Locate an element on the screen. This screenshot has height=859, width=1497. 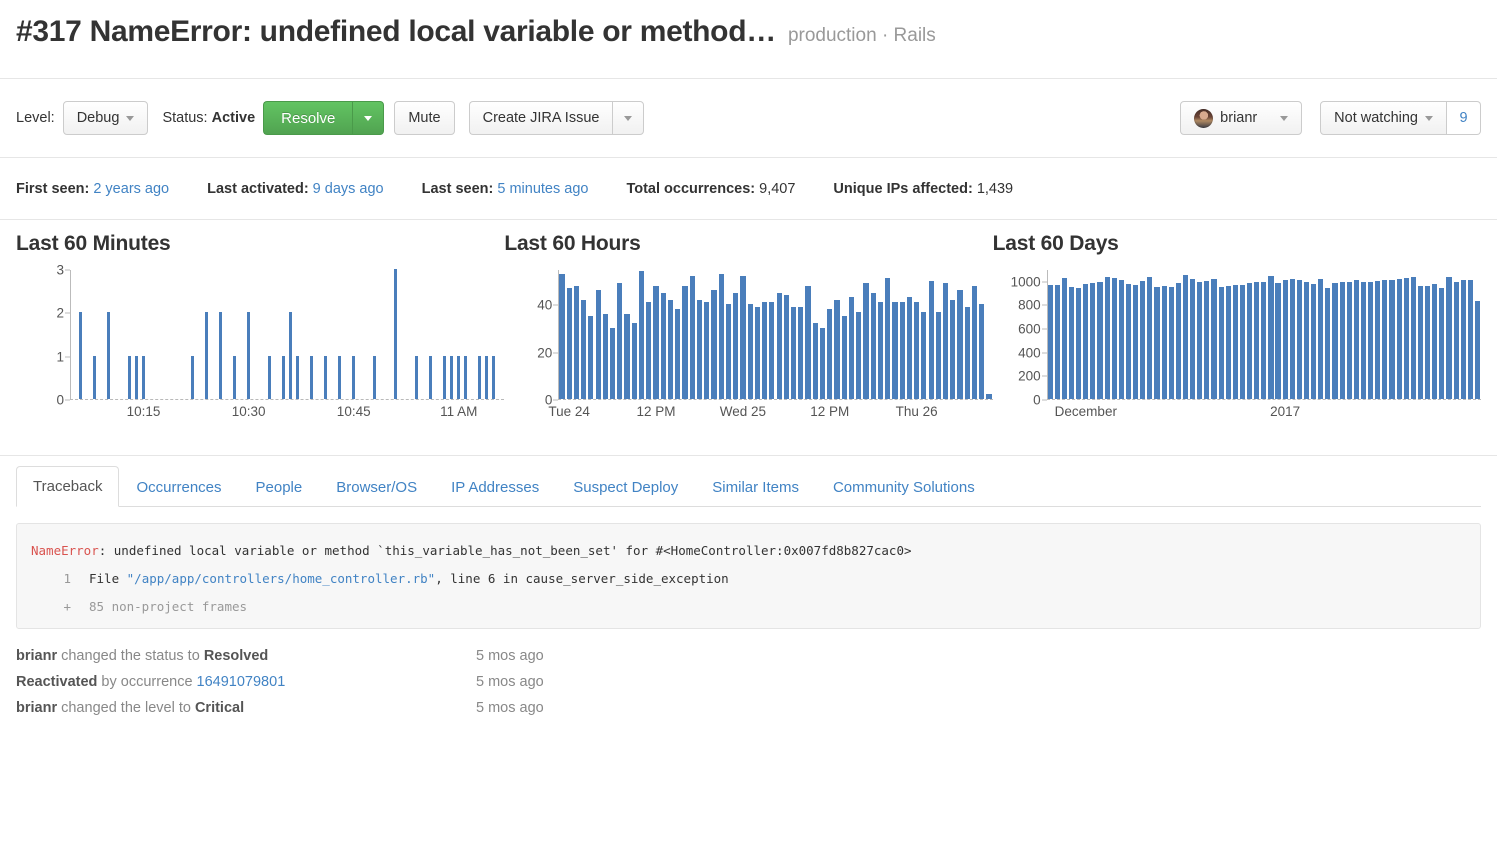
watch-dropdown: Not watching is located at coordinates (1383, 118).